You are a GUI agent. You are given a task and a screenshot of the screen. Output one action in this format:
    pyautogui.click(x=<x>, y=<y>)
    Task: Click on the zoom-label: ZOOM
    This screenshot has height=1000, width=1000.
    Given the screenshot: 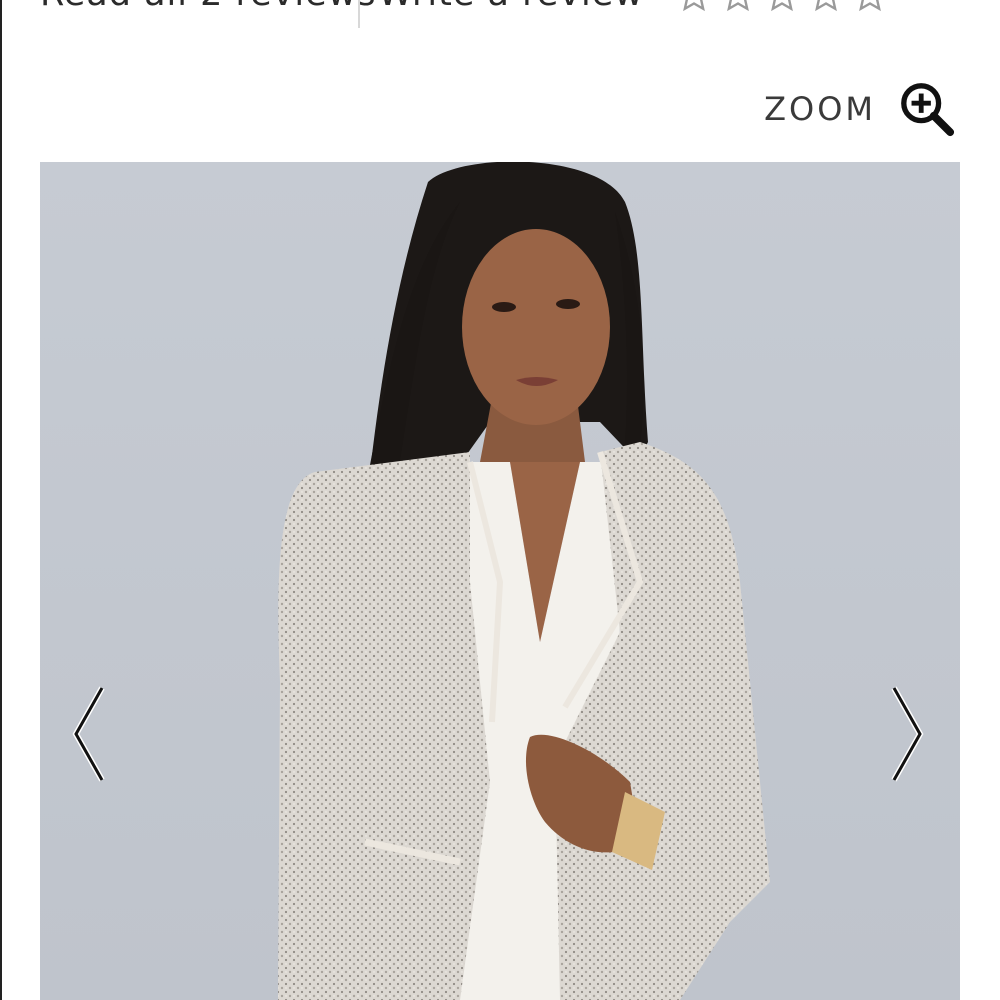 What is the action you would take?
    pyautogui.click(x=820, y=109)
    